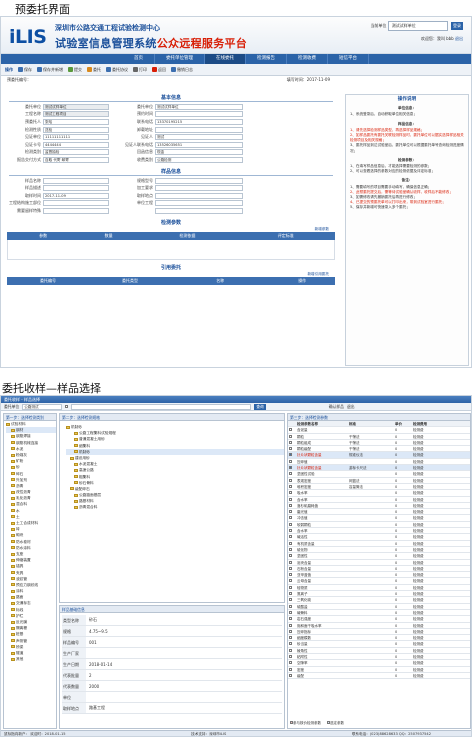 This screenshot has height=740, width=472. What do you see at coordinates (76, 195) in the screenshot?
I see `form-field: 2017-11-09` at bounding box center [76, 195].